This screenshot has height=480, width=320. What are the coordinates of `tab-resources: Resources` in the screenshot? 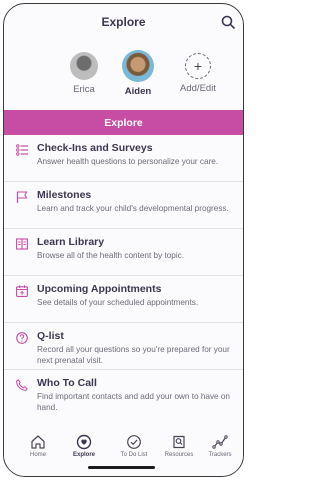 It's located at (179, 446).